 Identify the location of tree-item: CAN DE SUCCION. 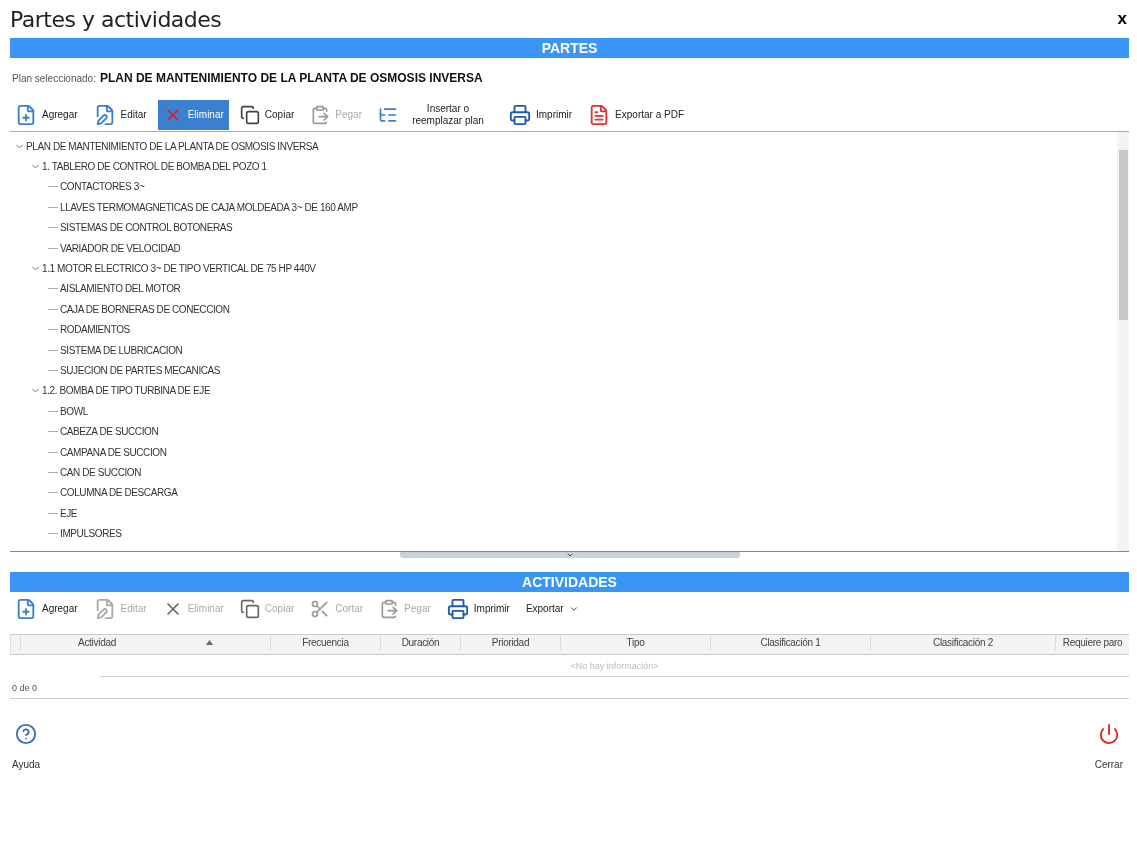
(101, 472).